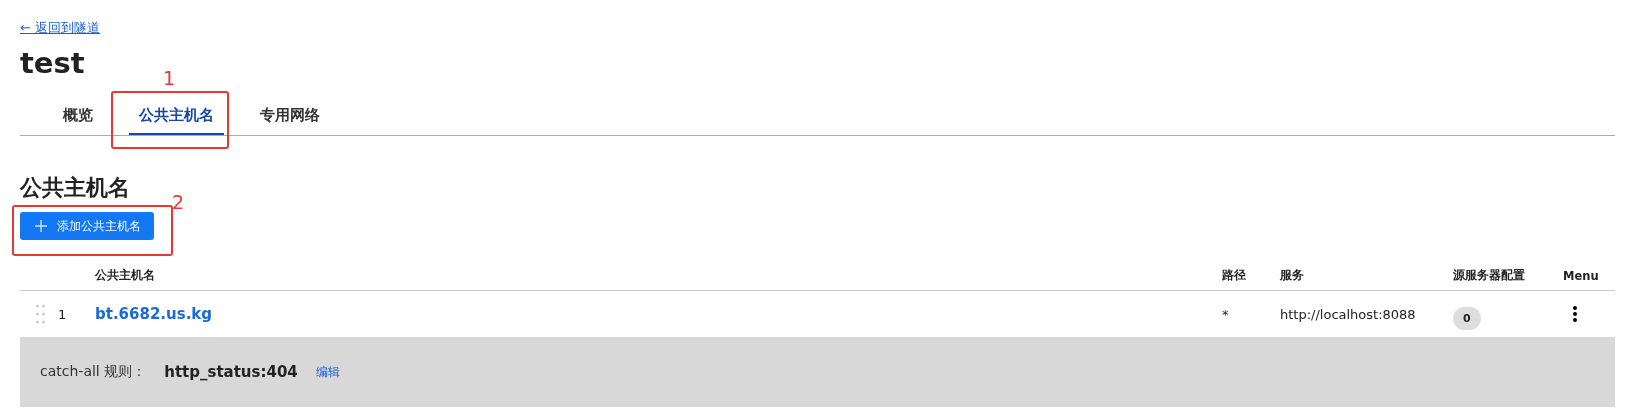  I want to click on hostname-link: bt.6682.us.kg, so click(658, 314).